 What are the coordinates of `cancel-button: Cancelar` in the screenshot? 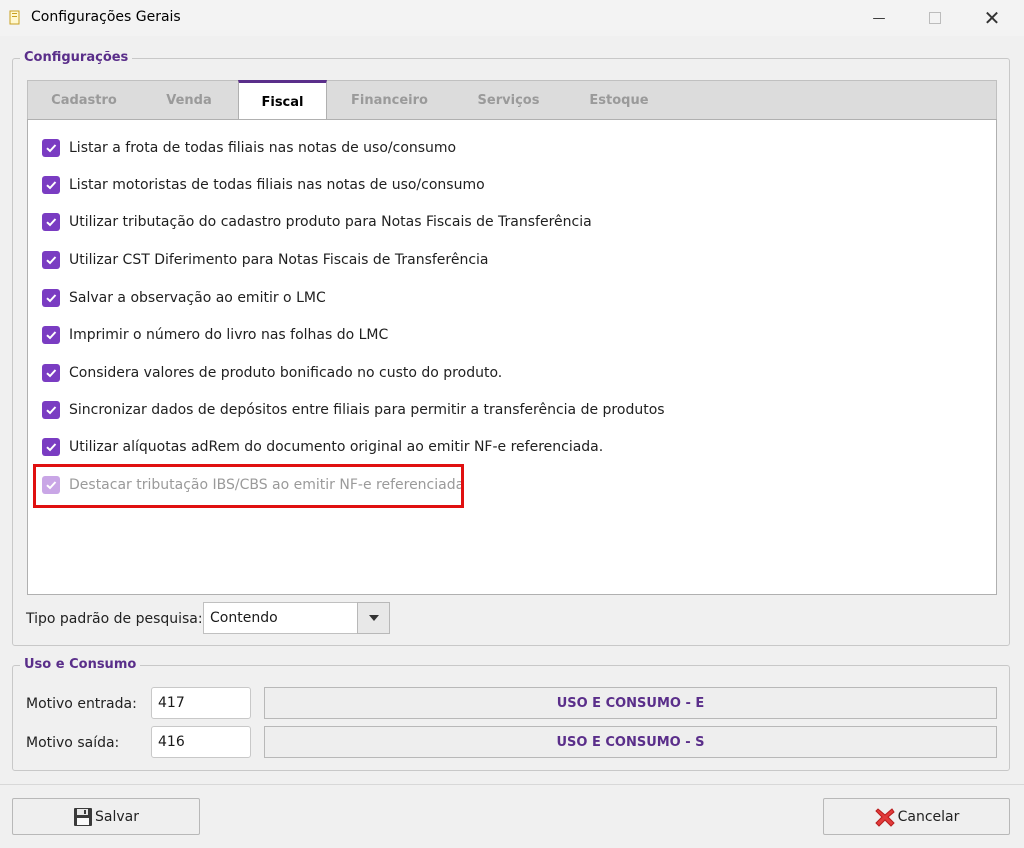 It's located at (916, 816).